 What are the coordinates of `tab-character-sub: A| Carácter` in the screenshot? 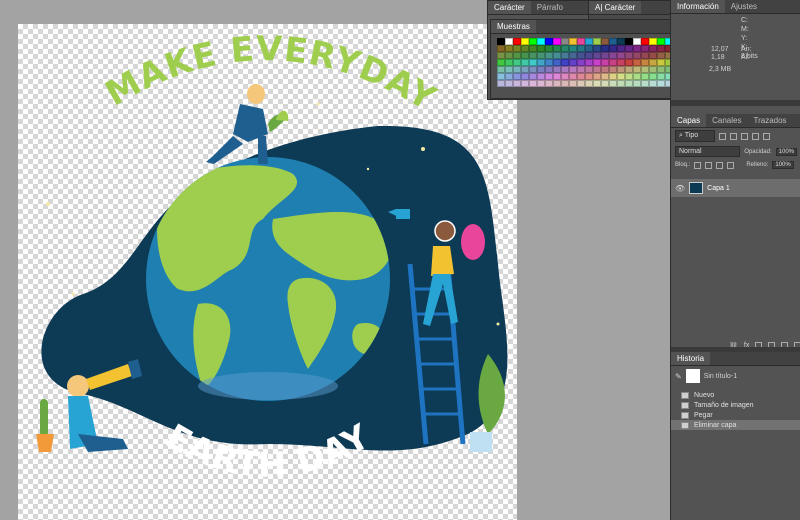 It's located at (615, 7).